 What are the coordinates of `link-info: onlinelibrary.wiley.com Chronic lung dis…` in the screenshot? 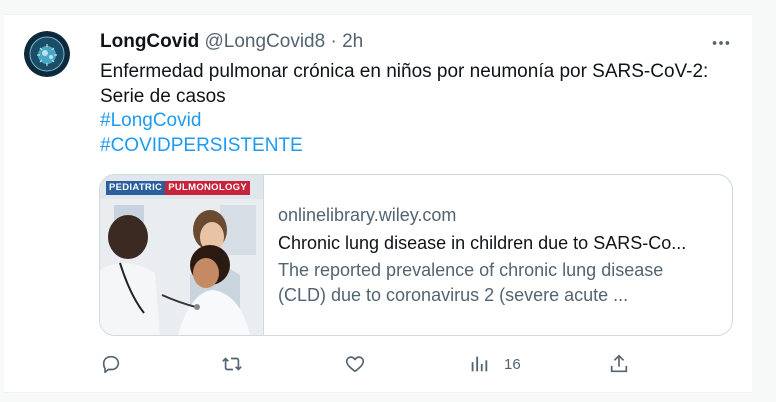 It's located at (498, 255).